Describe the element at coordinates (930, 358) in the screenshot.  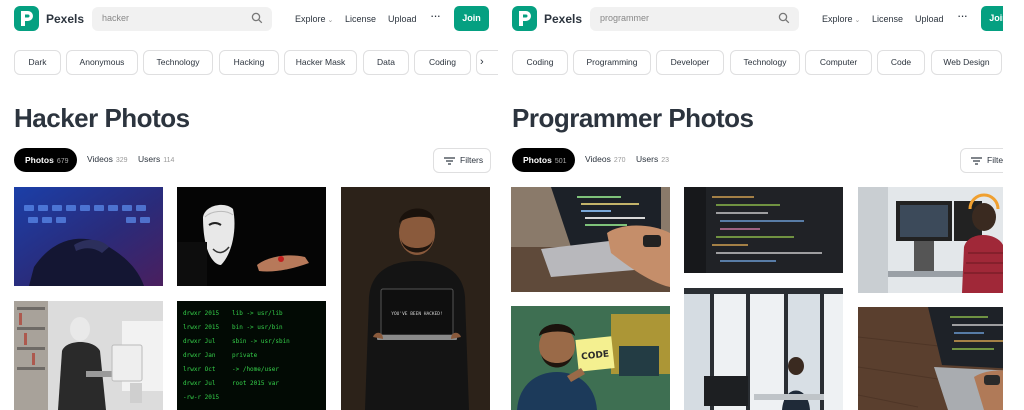
I see `photo-laptop-wood-desk` at that location.